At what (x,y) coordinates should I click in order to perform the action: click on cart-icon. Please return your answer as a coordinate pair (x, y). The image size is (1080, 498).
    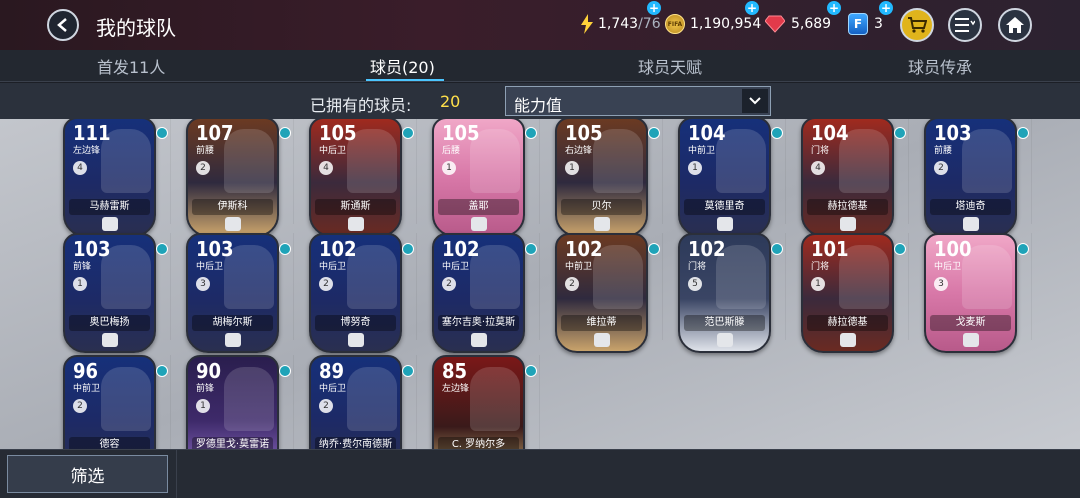
    Looking at the image, I should click on (917, 25).